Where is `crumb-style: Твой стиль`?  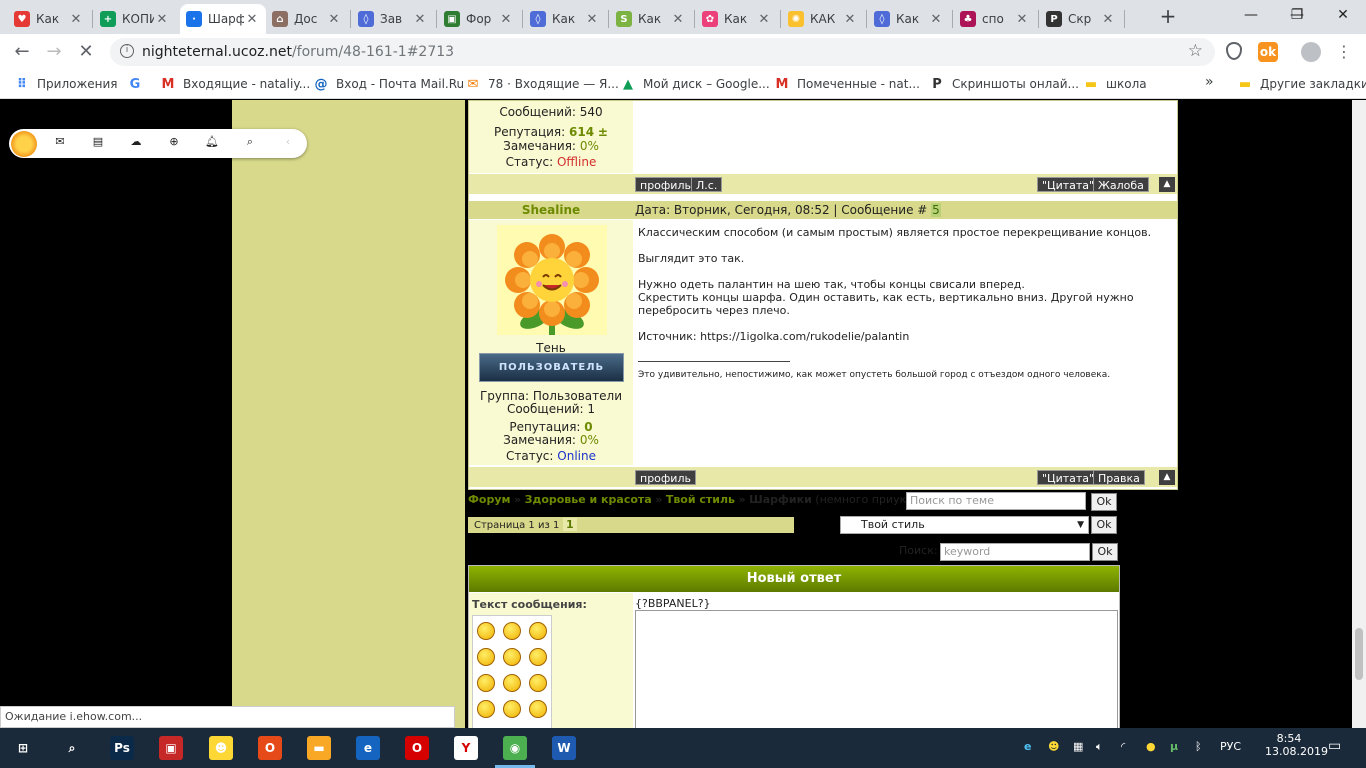
crumb-style: Твой стиль is located at coordinates (700, 499).